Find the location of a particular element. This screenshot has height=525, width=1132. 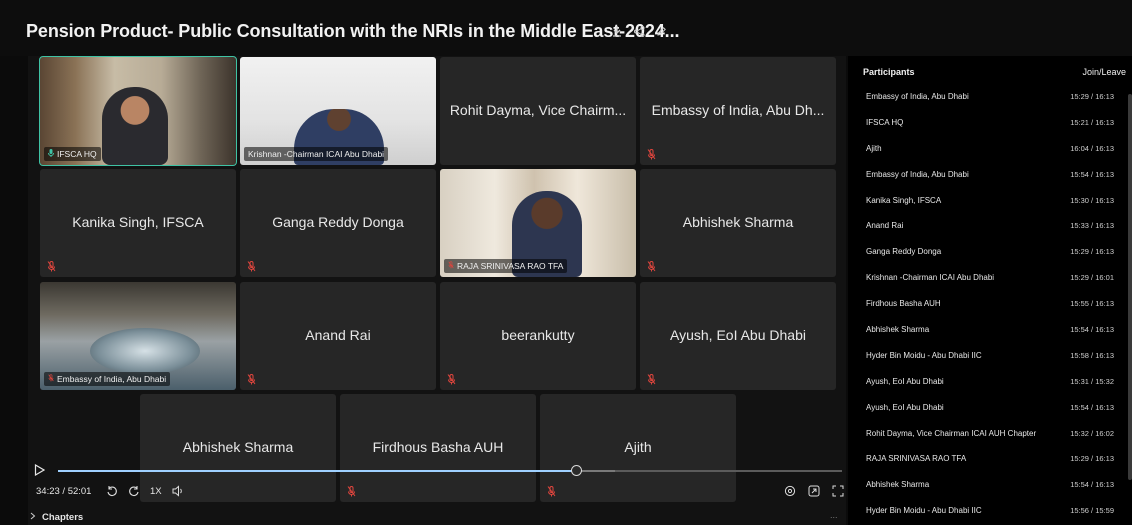

participant-row: IFSCA HQ 15:21 / 16:13 is located at coordinates (990, 123).